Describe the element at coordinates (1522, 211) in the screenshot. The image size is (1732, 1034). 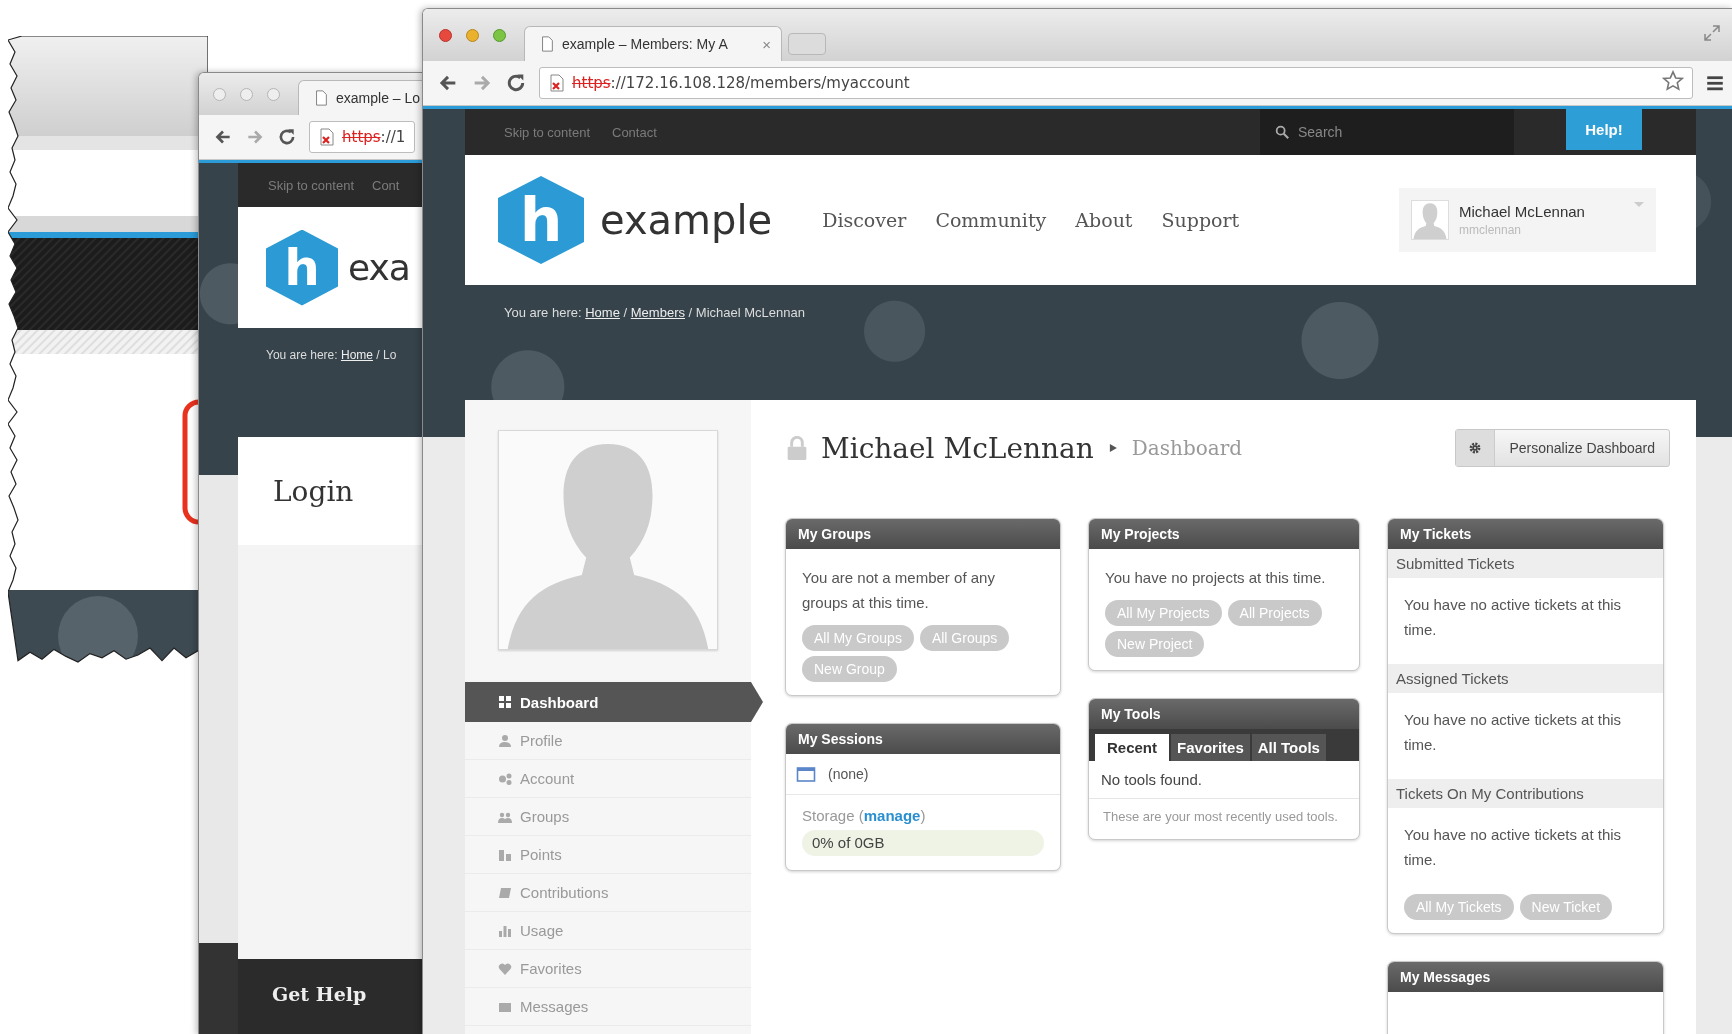
I see `user-name: Michael McLennan` at that location.